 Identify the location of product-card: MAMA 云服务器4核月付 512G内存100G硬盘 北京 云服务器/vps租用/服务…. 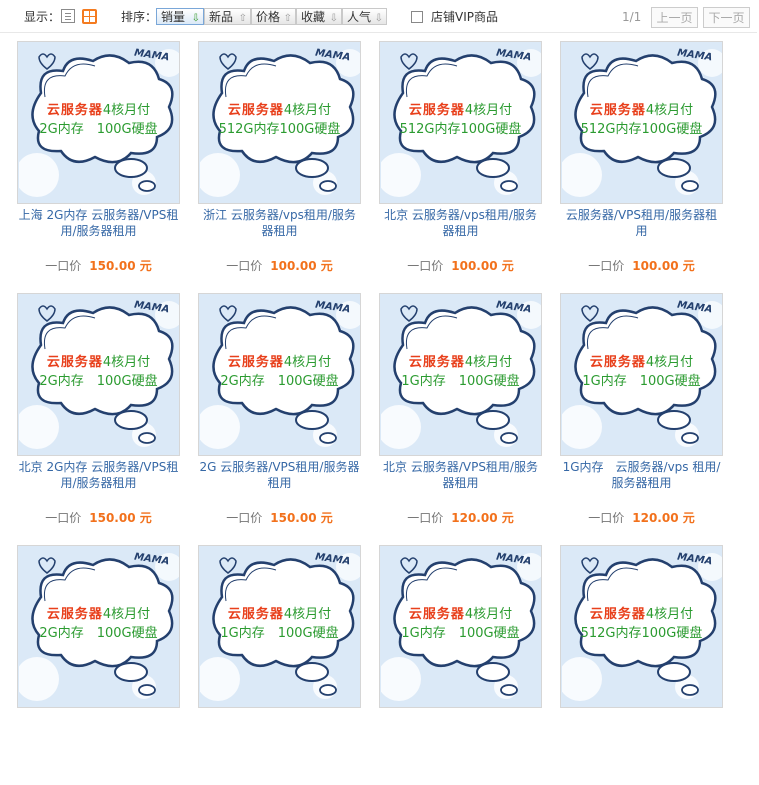
(460, 161).